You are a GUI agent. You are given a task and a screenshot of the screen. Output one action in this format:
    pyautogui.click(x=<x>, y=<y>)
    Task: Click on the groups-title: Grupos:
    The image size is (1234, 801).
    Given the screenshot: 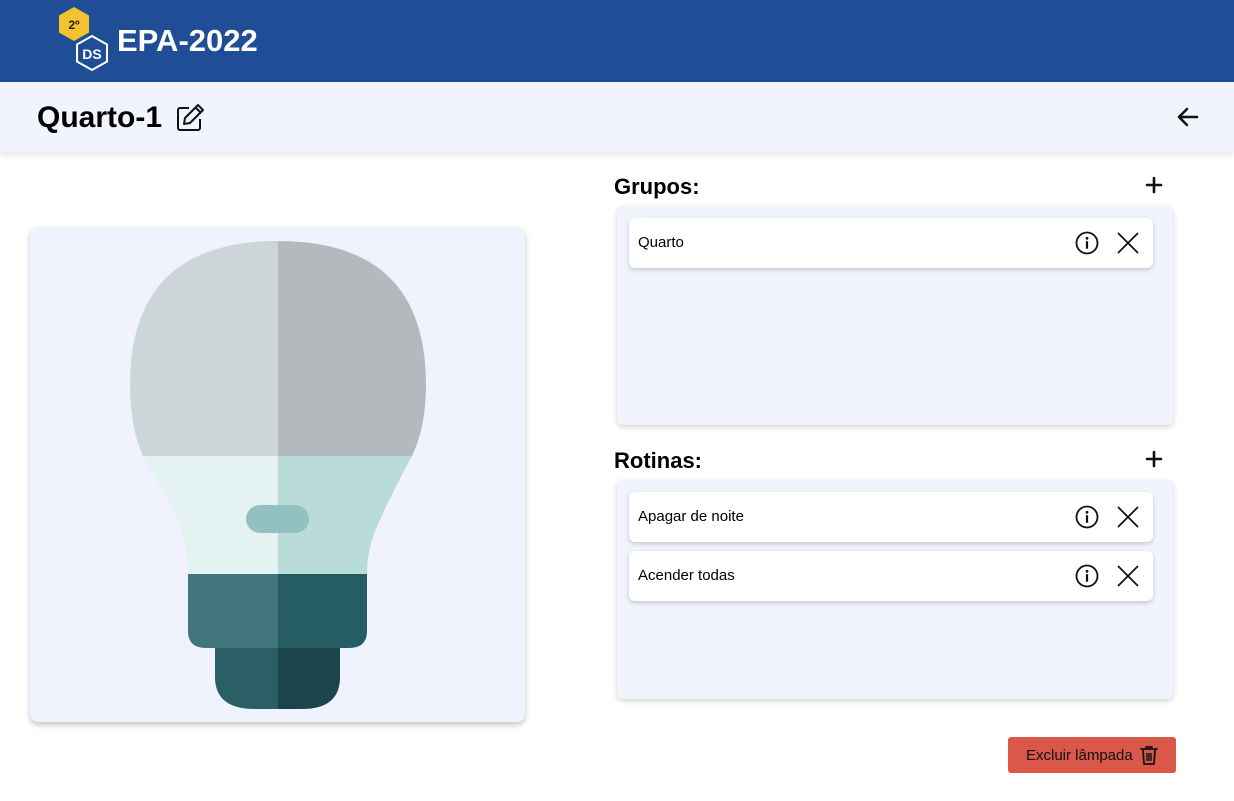 What is the action you would take?
    pyautogui.click(x=657, y=186)
    